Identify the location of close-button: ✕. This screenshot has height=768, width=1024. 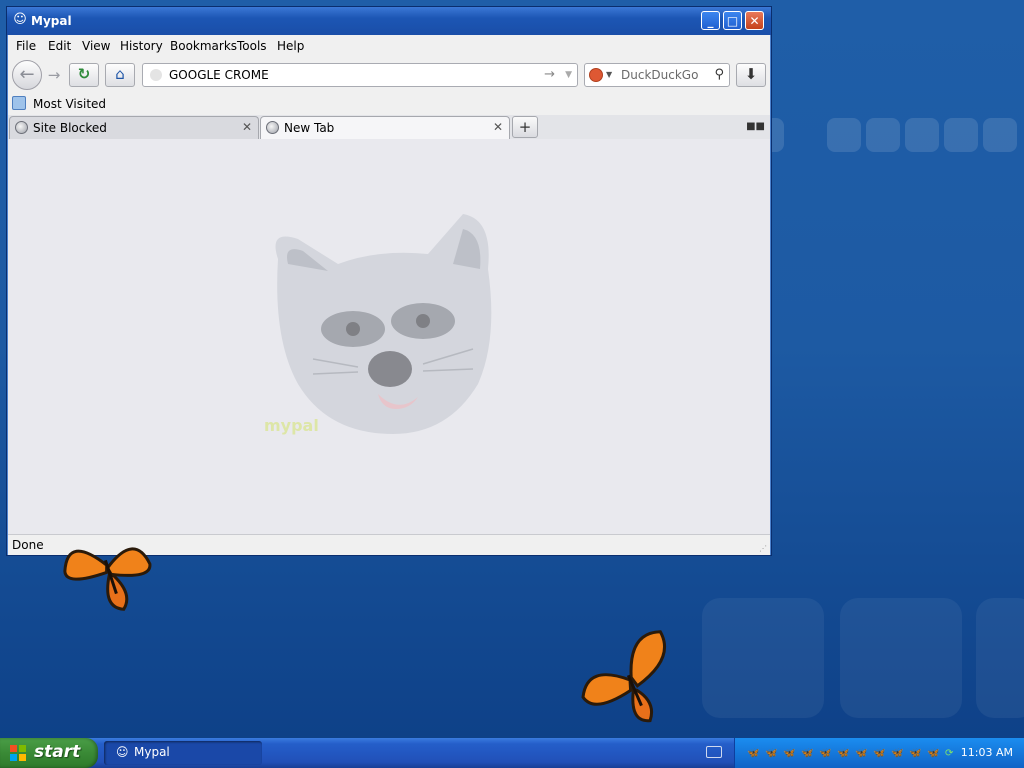
(754, 20).